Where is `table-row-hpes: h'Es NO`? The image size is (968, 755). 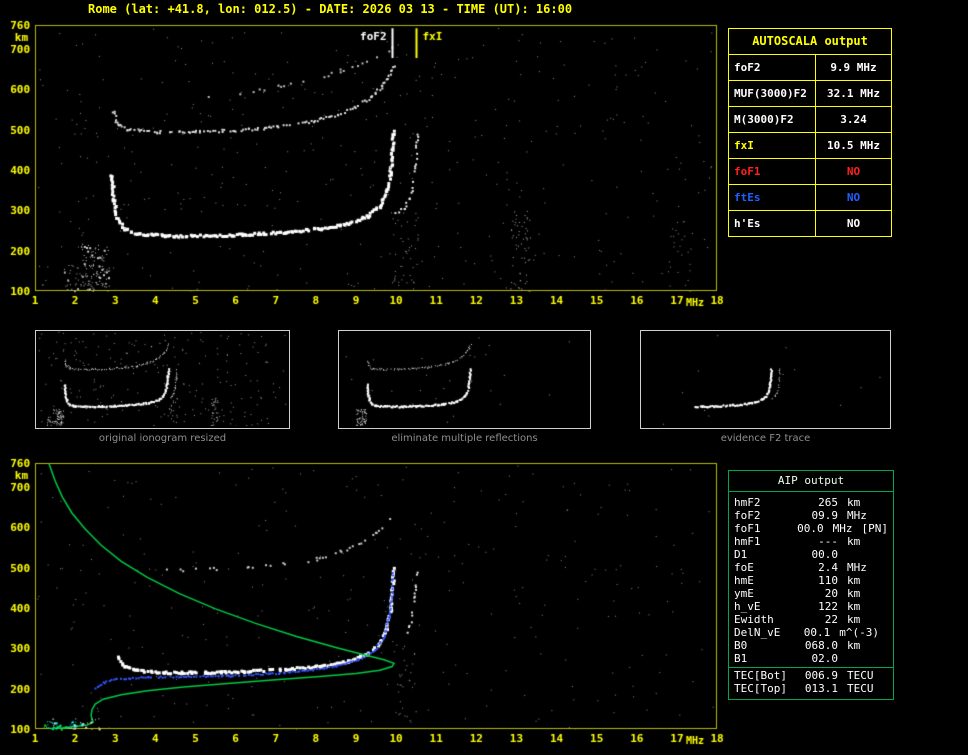 table-row-hpes: h'Es NO is located at coordinates (810, 223).